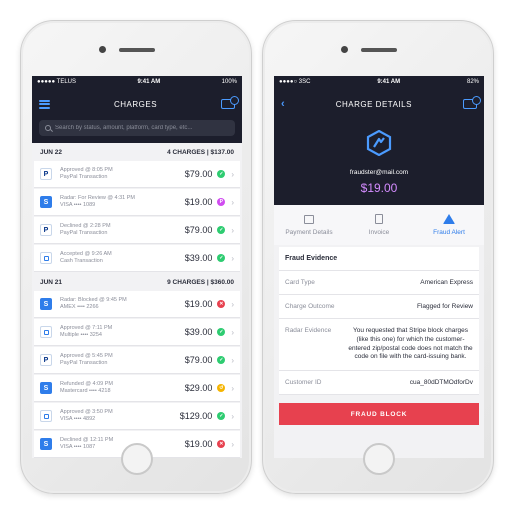 The height and width of the screenshot is (509, 512). Describe the element at coordinates (373, 104) in the screenshot. I see `page-title: CHARGE DETAILS` at that location.